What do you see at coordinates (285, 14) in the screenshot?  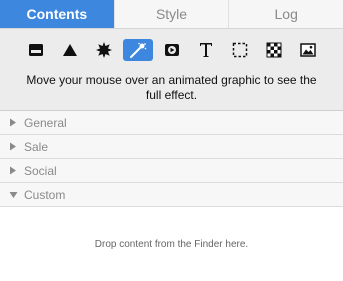 I see `tab-log: Log` at bounding box center [285, 14].